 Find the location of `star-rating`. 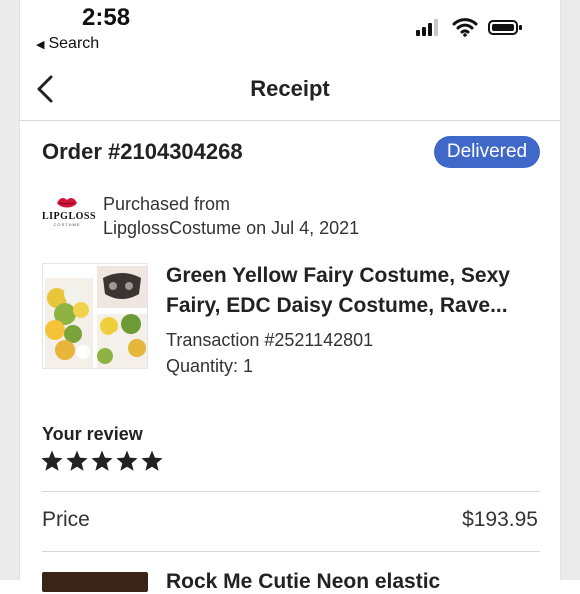

star-rating is located at coordinates (102, 461).